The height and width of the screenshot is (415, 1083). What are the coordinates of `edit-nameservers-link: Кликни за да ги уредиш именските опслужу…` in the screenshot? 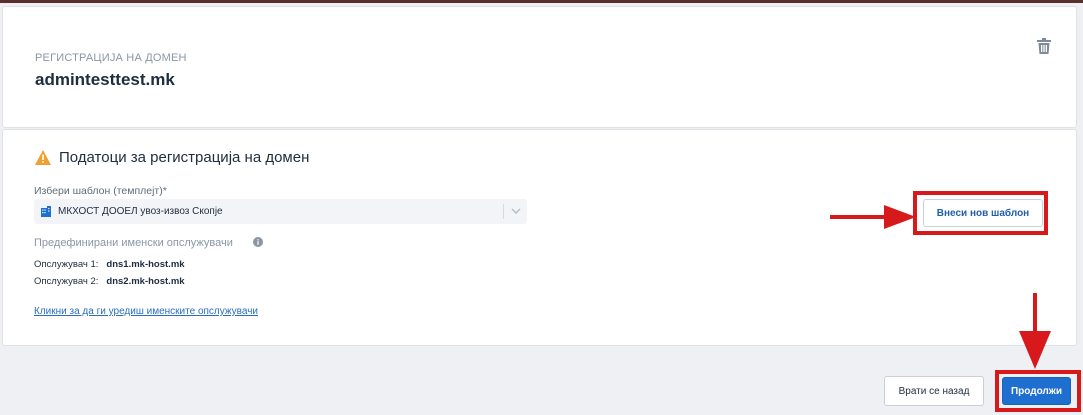 It's located at (146, 311).